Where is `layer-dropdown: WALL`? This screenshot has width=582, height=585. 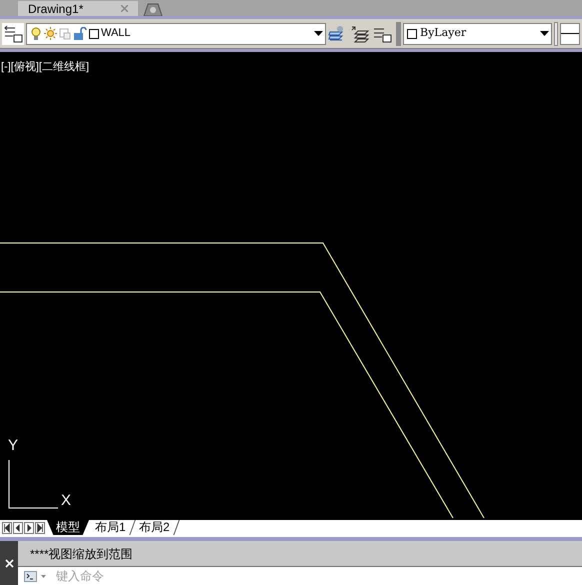
layer-dropdown: WALL is located at coordinates (176, 33).